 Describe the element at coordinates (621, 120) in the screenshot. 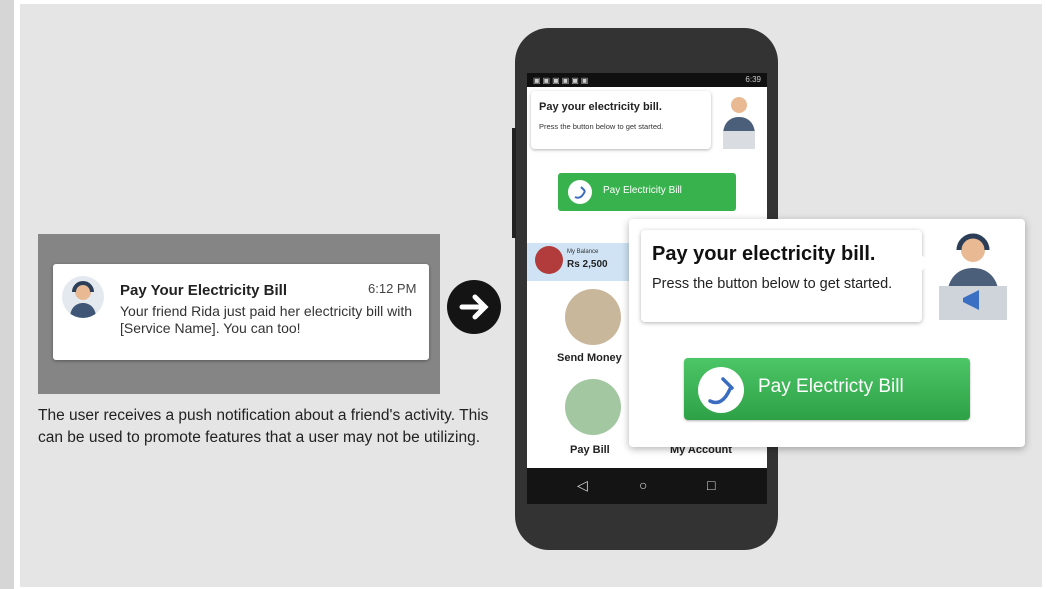

I see `phone-speech-bubble` at that location.